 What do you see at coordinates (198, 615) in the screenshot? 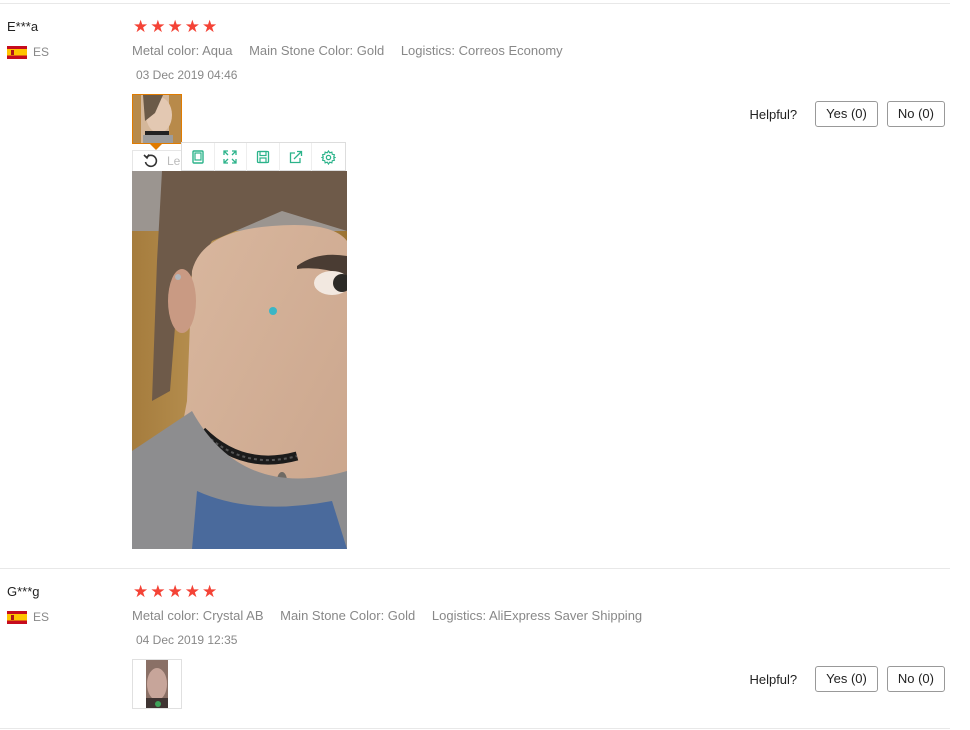
I see `attribute-metal-color: Metal color: Crystal AB` at bounding box center [198, 615].